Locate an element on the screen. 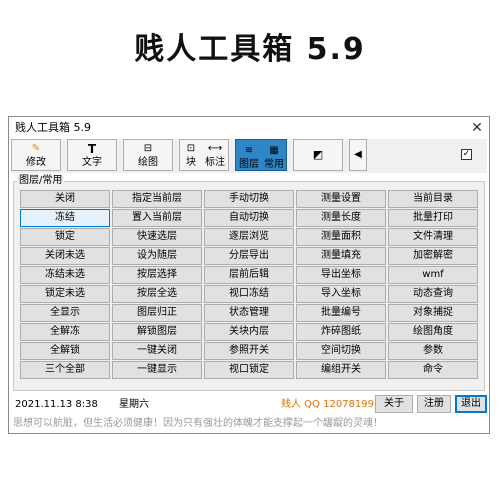 The width and height of the screenshot is (500, 500). command-button: 当前目录 is located at coordinates (433, 199).